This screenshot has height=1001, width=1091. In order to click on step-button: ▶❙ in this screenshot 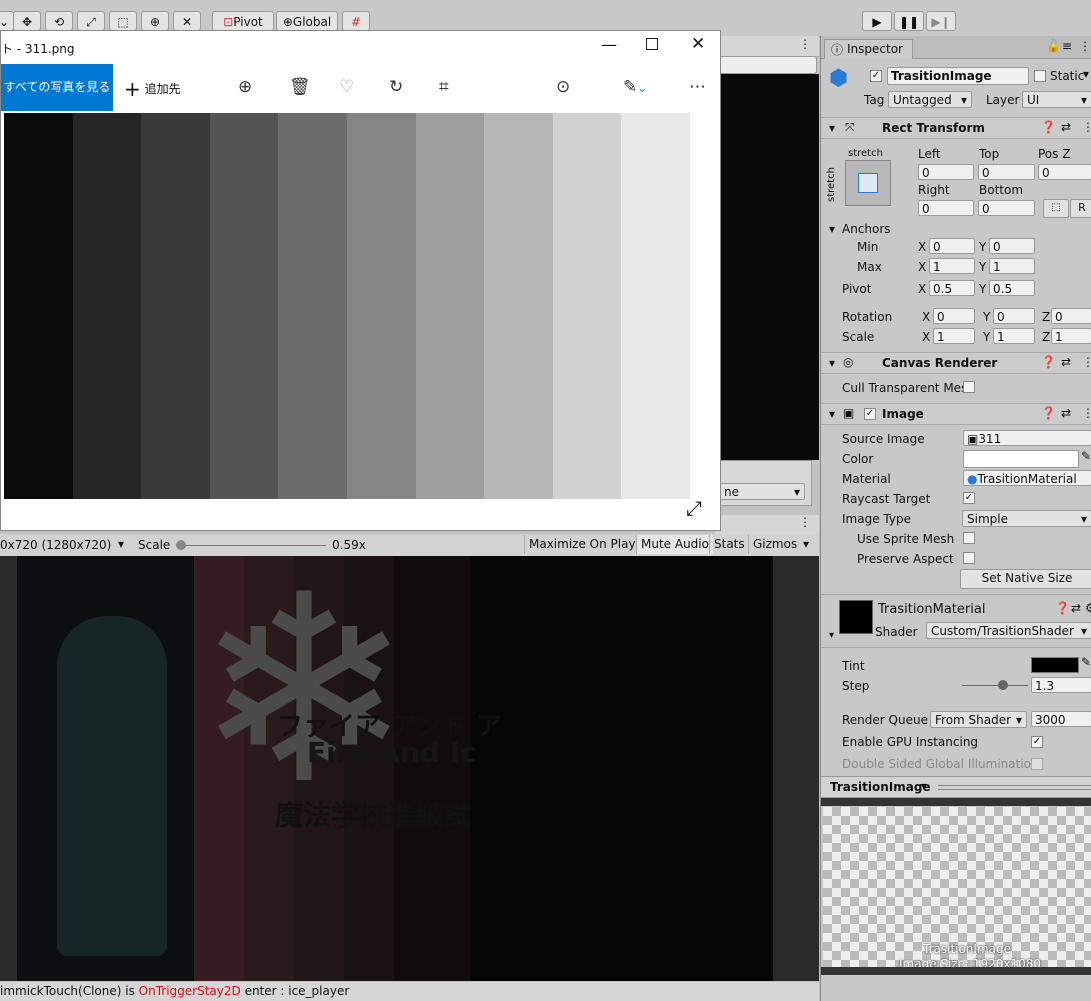, I will do `click(941, 21)`.